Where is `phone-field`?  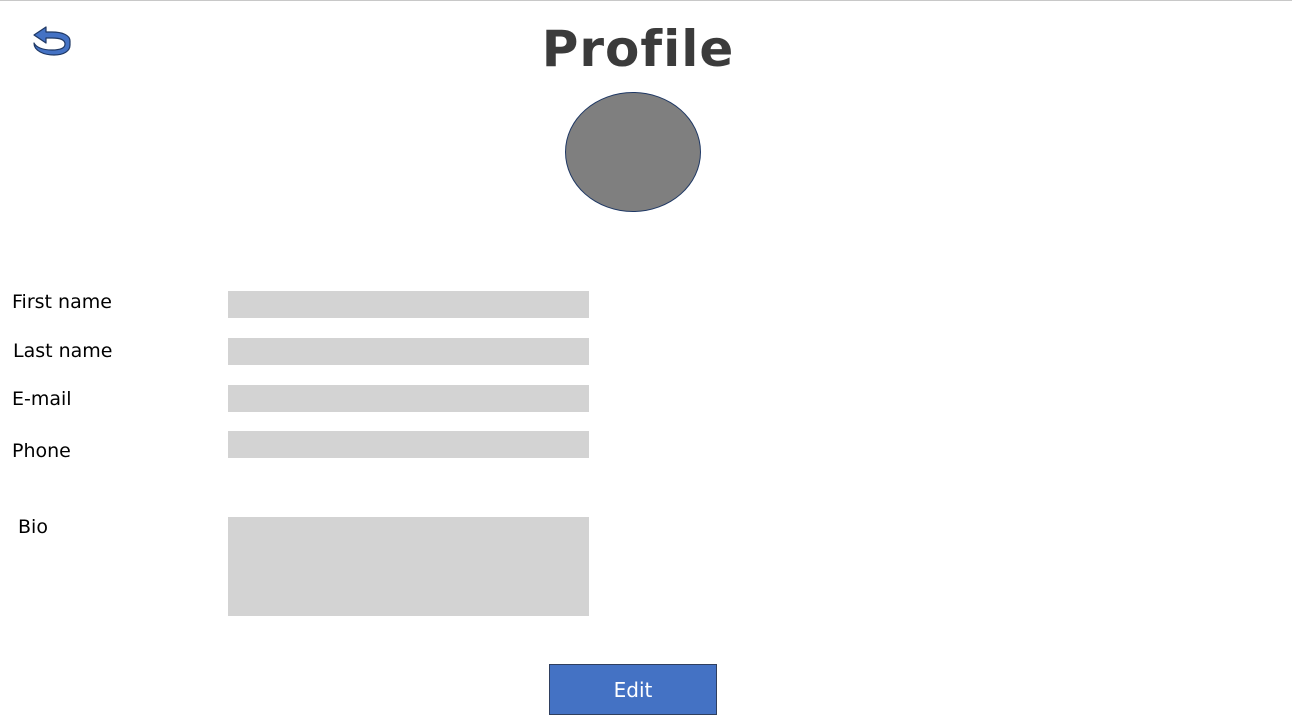
phone-field is located at coordinates (408, 444).